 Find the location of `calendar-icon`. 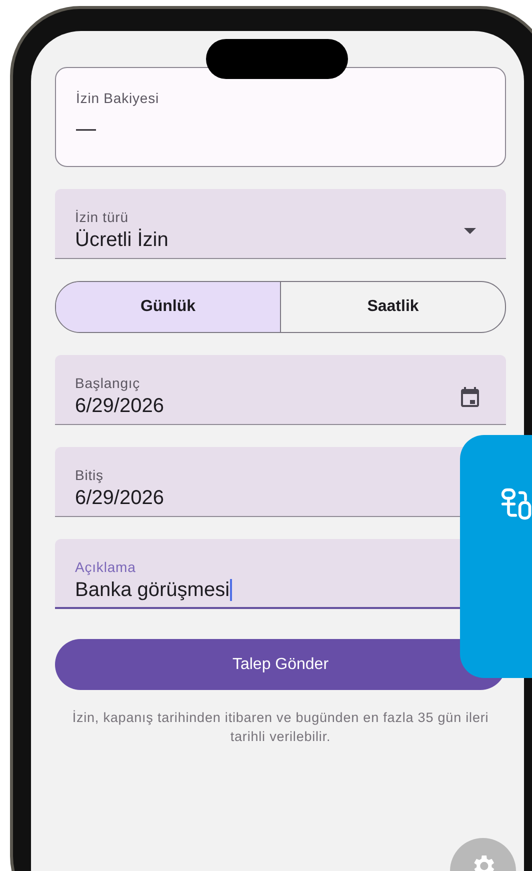

calendar-icon is located at coordinates (470, 396).